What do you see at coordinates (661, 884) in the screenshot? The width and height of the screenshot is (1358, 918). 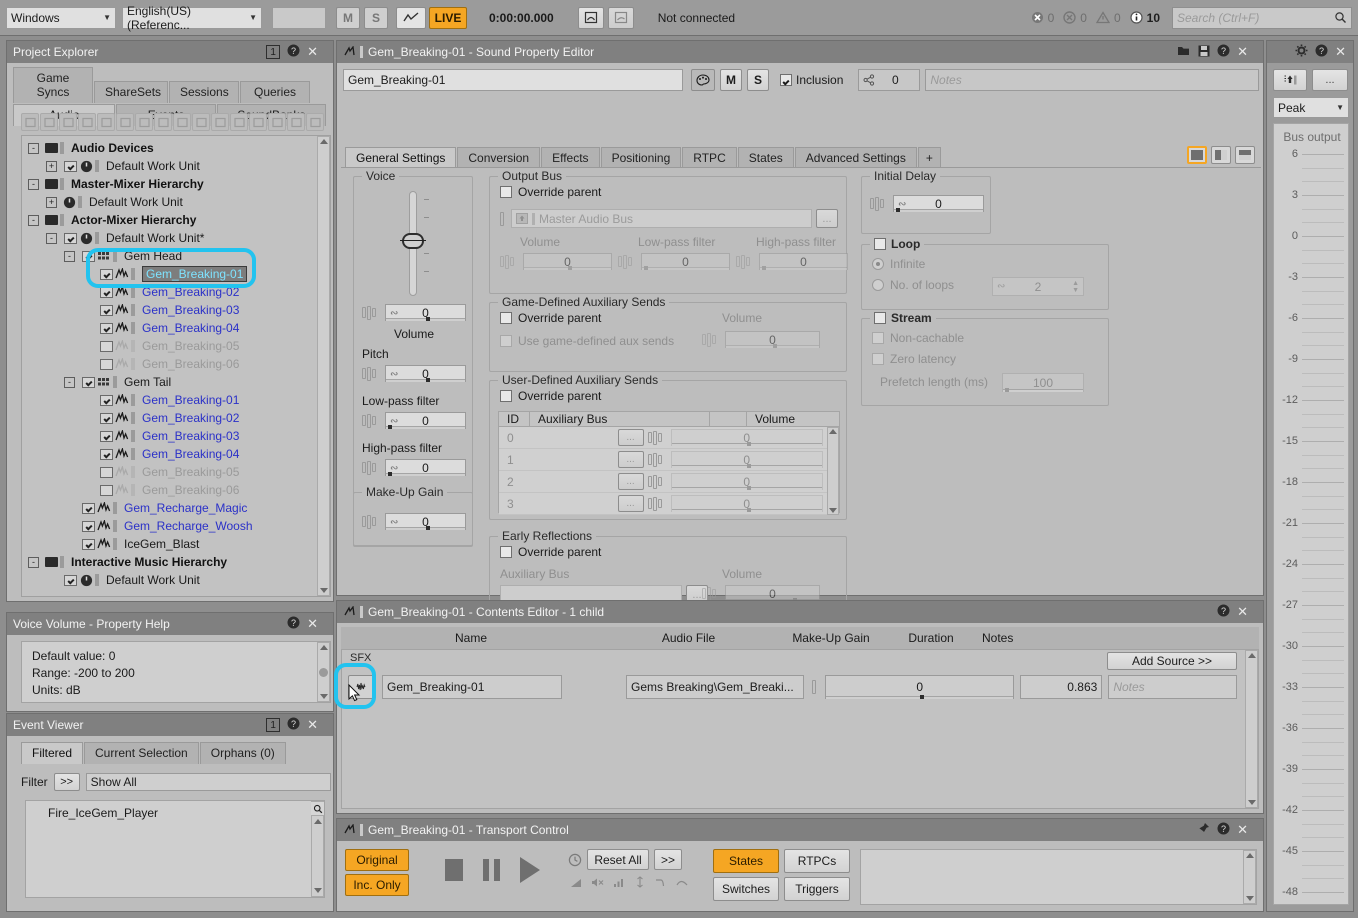 I see `lpf-icon` at bounding box center [661, 884].